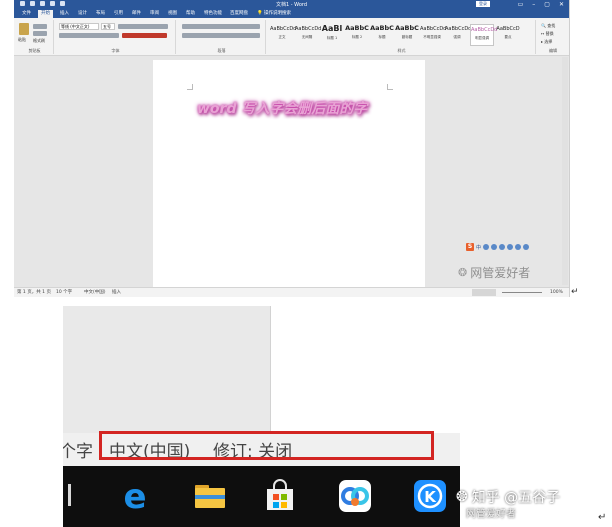 Image resolution: width=612 pixels, height=527 pixels. I want to click on customize-icon, so click(62, 3).